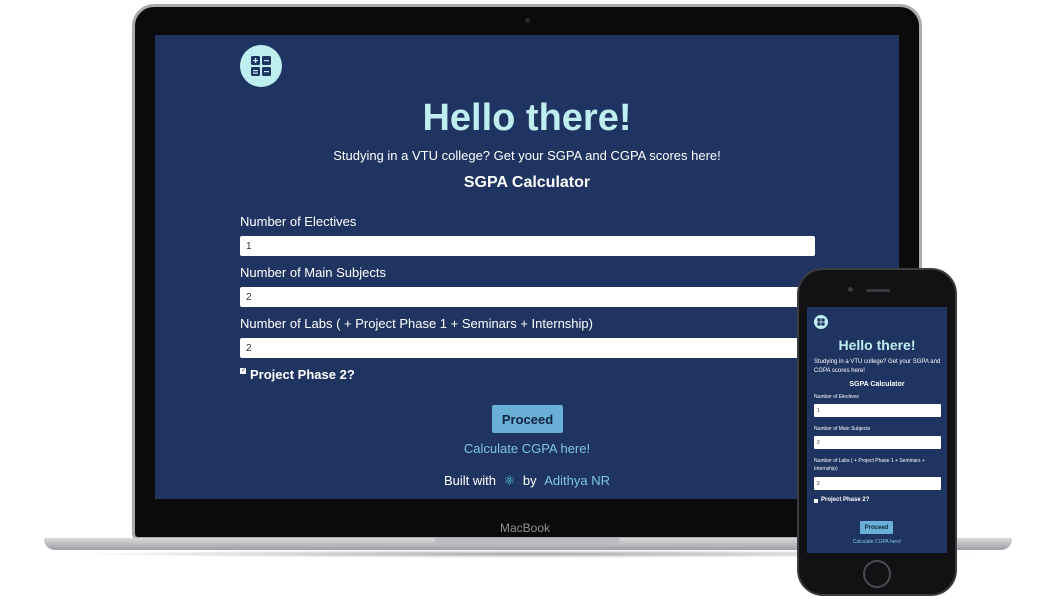 The width and height of the screenshot is (1056, 606). Describe the element at coordinates (509, 480) in the screenshot. I see `react-icon: ⚛` at that location.